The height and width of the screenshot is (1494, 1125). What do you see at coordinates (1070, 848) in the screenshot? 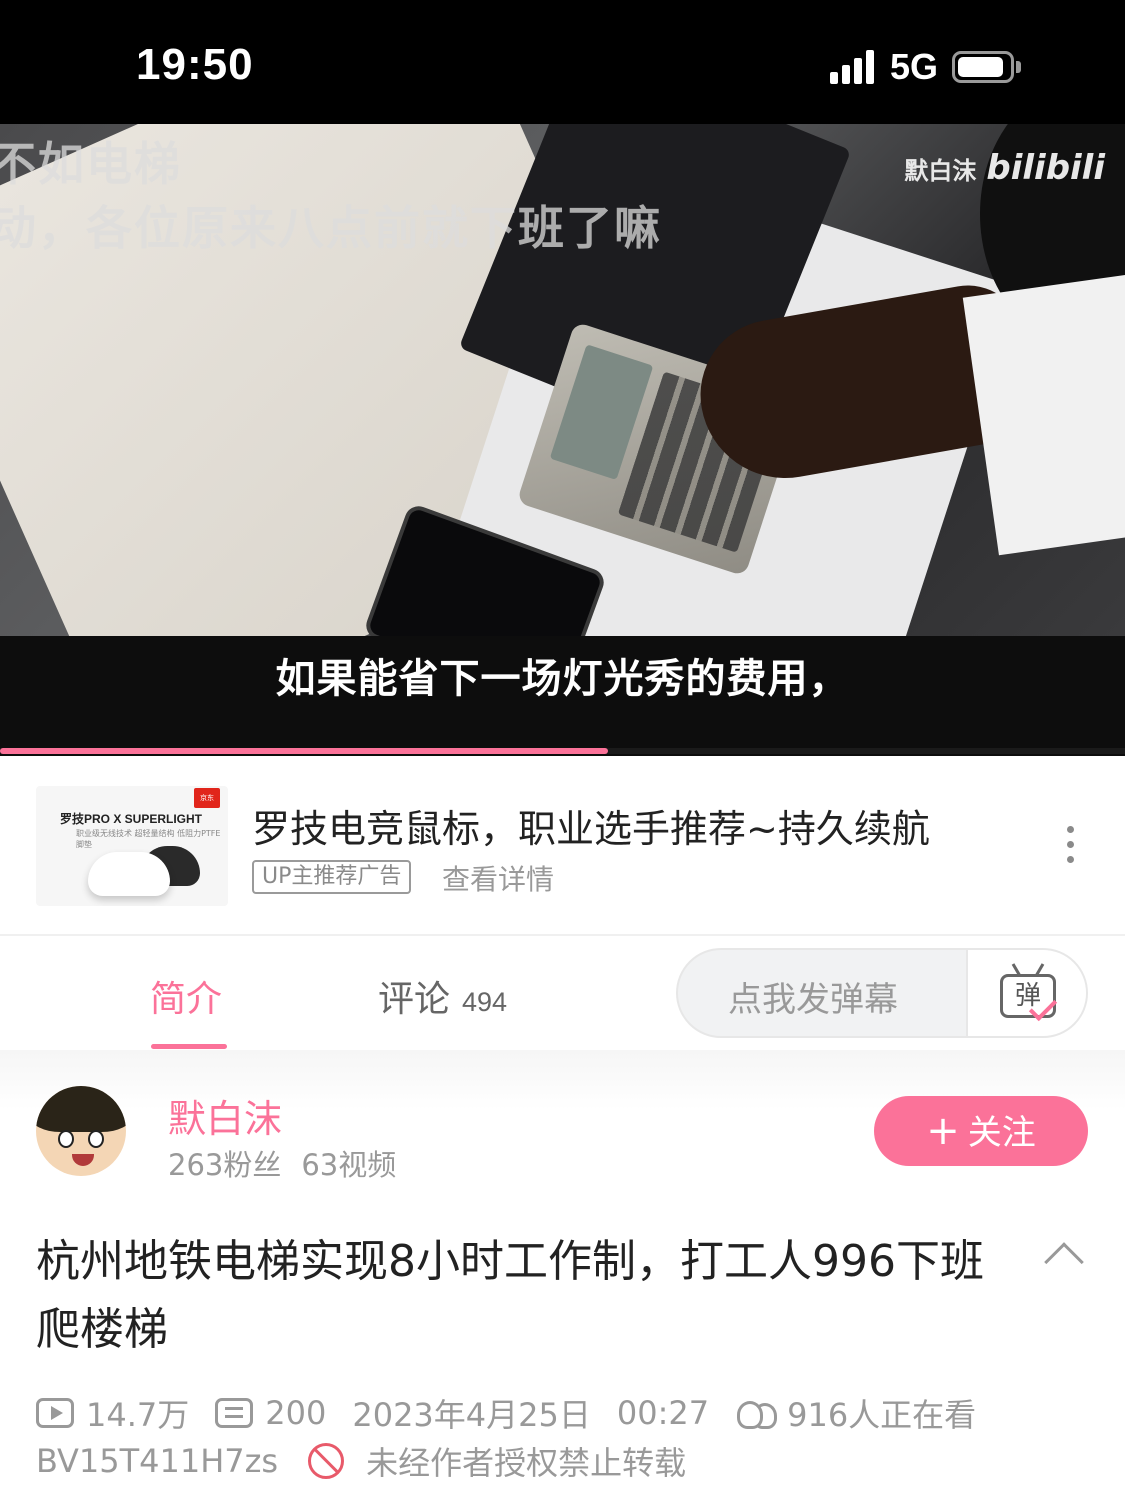
I see `more-options-icon` at bounding box center [1070, 848].